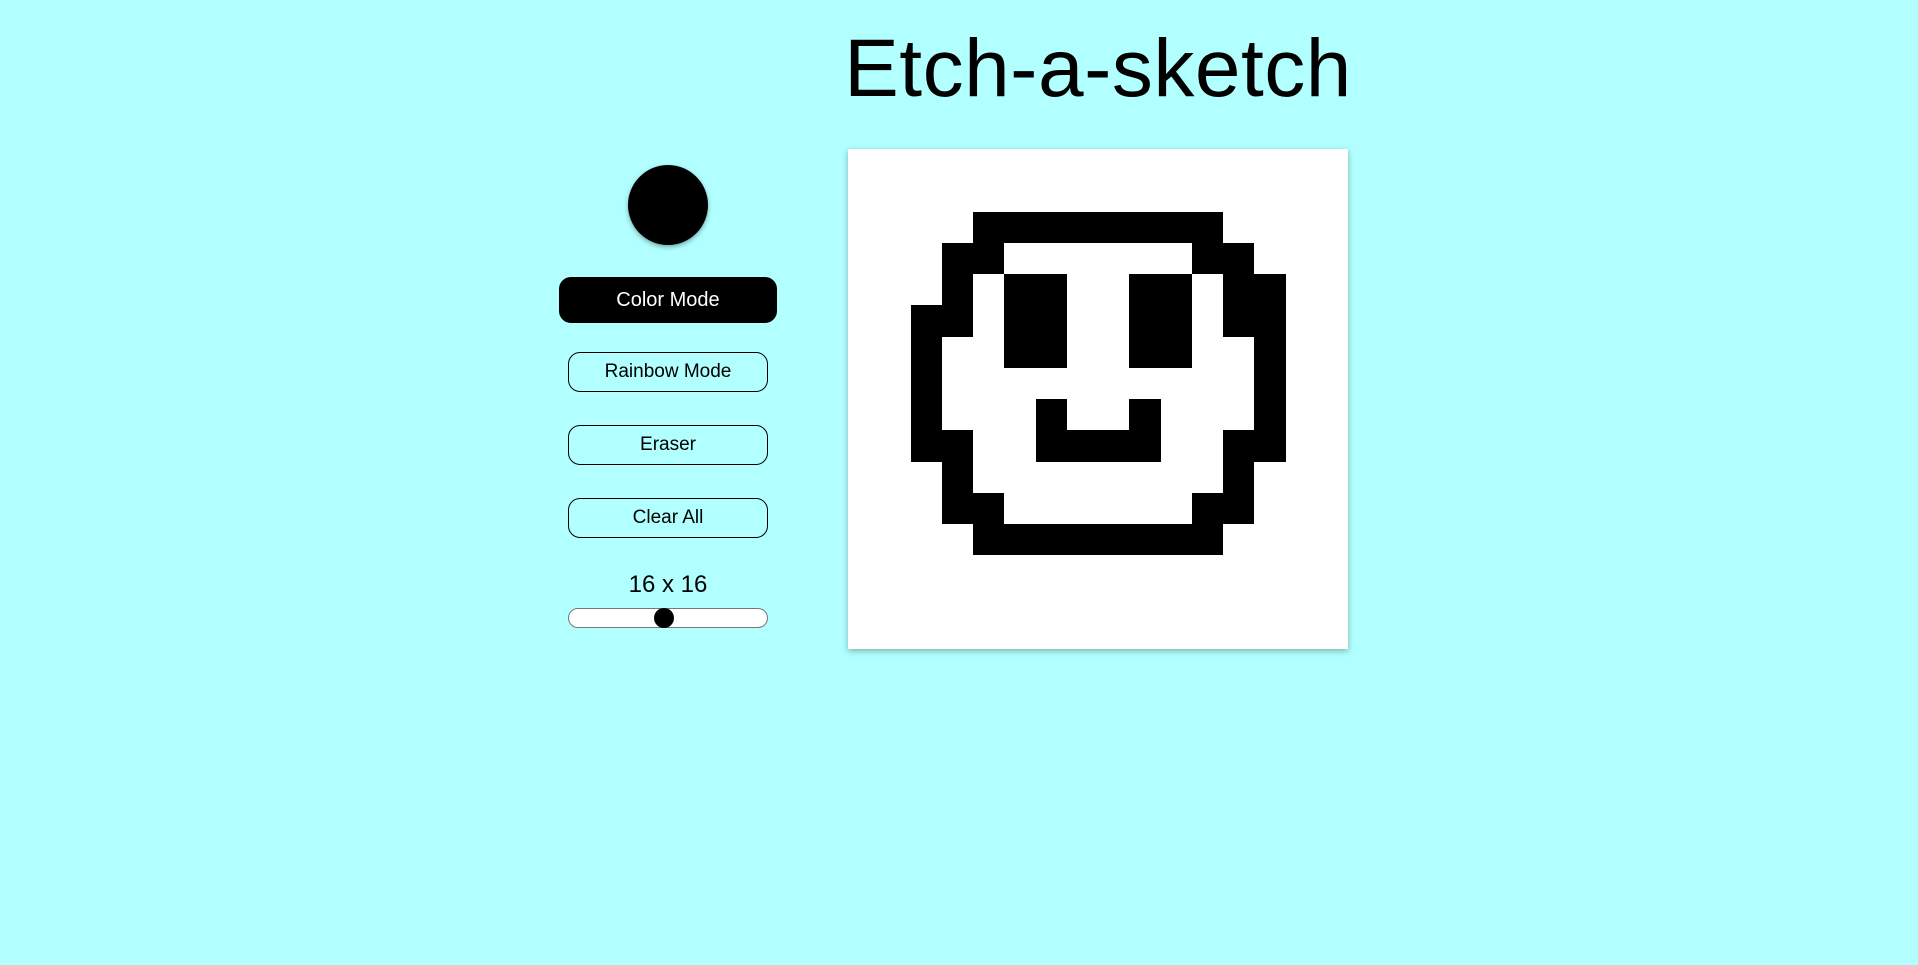 This screenshot has width=1918, height=965. What do you see at coordinates (668, 372) in the screenshot?
I see `rainbow-mode-button: Rainbow Mode` at bounding box center [668, 372].